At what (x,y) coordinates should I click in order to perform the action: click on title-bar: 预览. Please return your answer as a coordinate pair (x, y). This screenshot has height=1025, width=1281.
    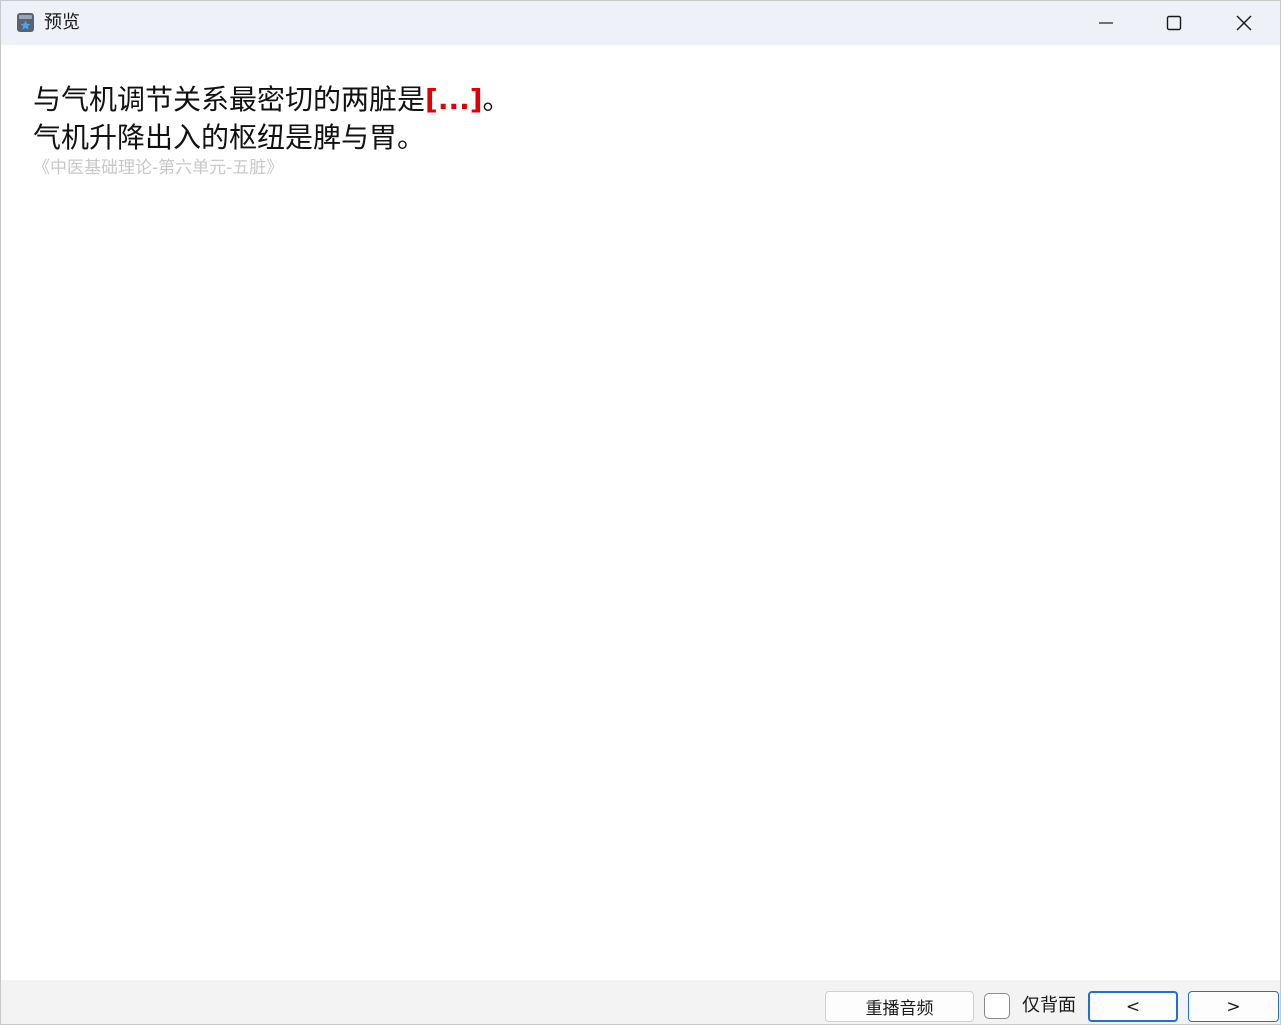
    Looking at the image, I should click on (640, 23).